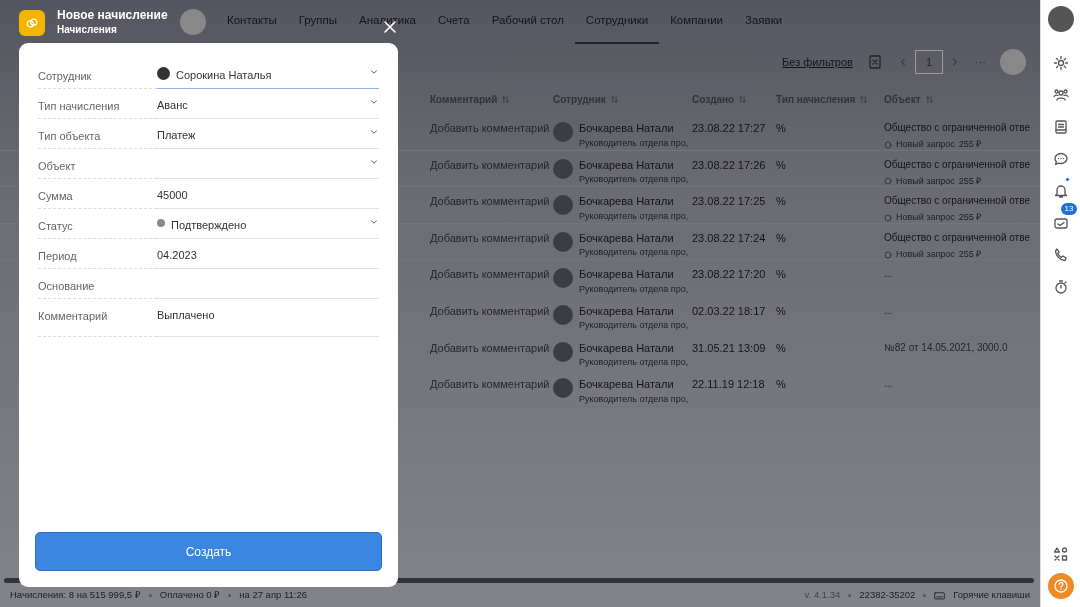 Image resolution: width=1080 pixels, height=607 pixels. Describe the element at coordinates (208, 551) in the screenshot. I see `create-button: Создать` at that location.